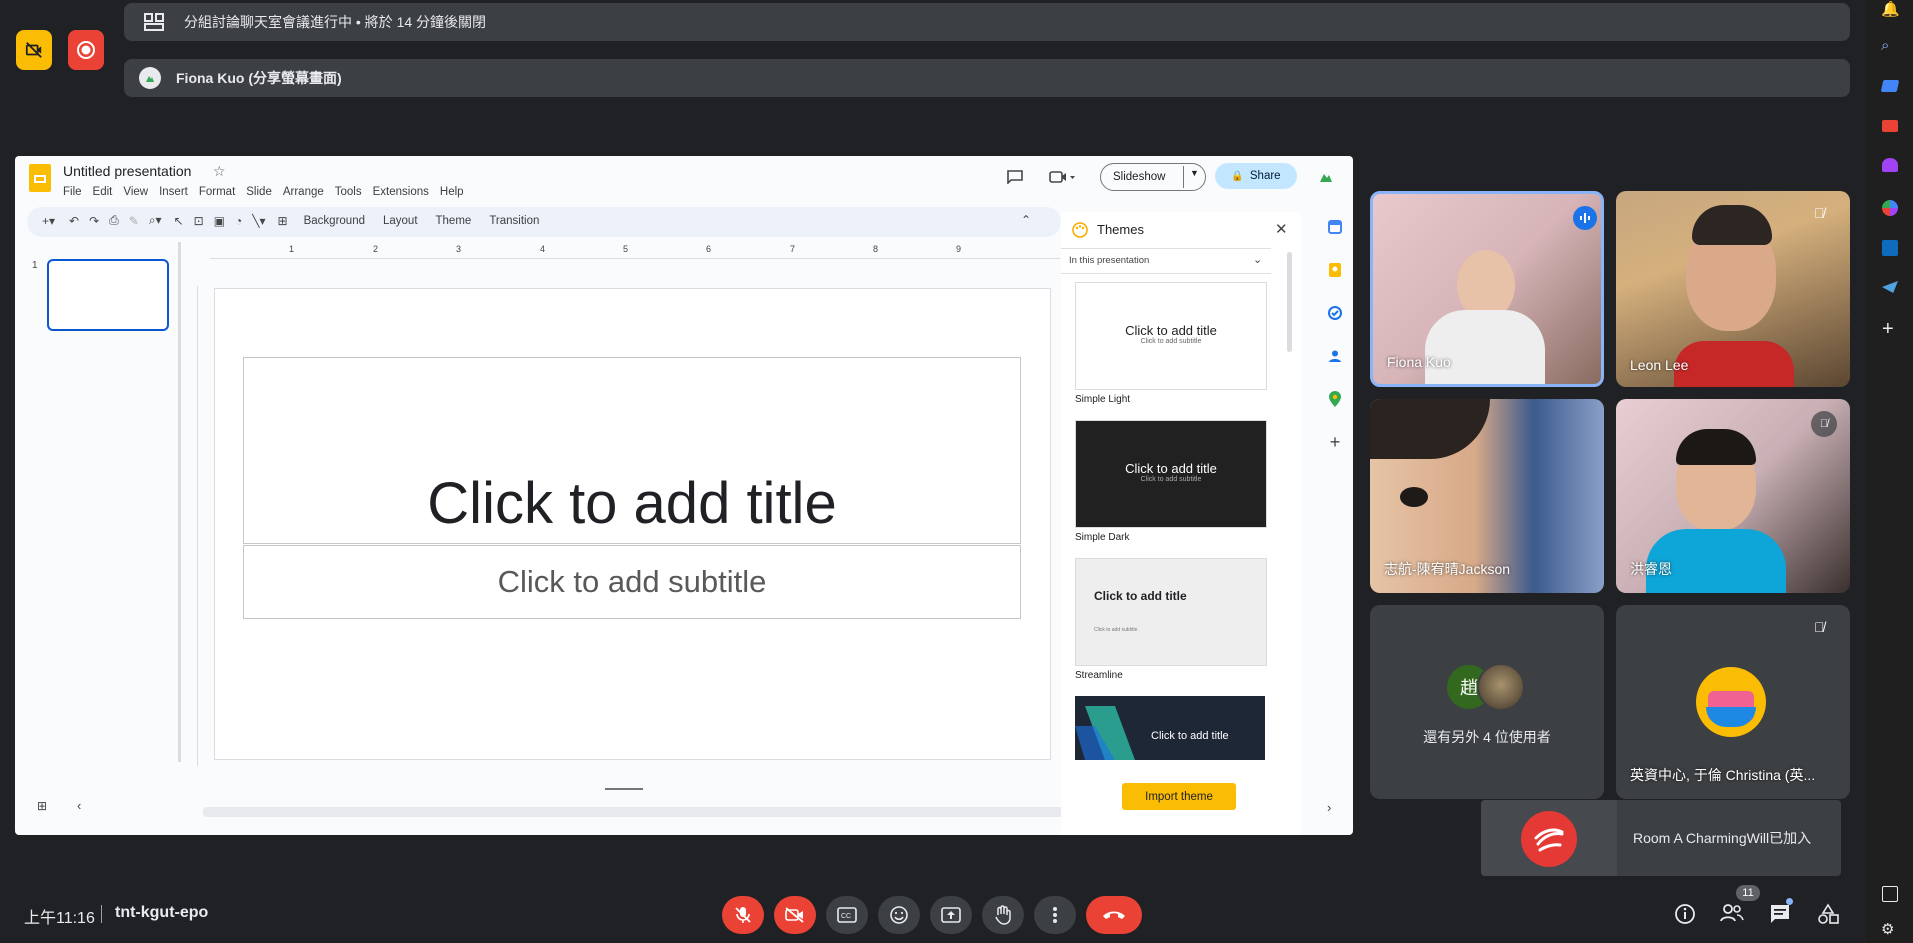 The image size is (1913, 943). What do you see at coordinates (1685, 916) in the screenshot?
I see `meeting-details-icon` at bounding box center [1685, 916].